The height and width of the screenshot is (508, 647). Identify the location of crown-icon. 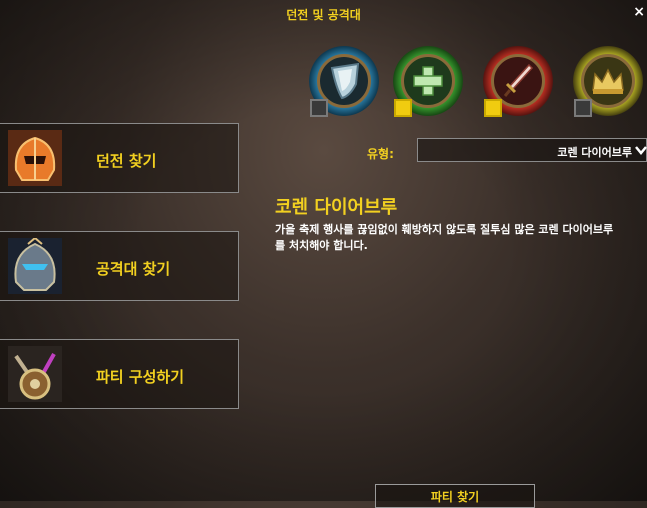
(608, 81).